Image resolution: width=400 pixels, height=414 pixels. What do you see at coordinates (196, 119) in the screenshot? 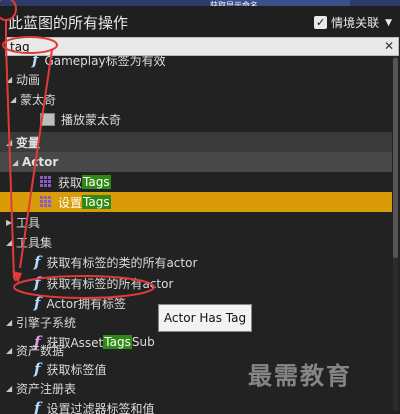
I see `list-item-play-montage: 播放蒙太奇` at bounding box center [196, 119].